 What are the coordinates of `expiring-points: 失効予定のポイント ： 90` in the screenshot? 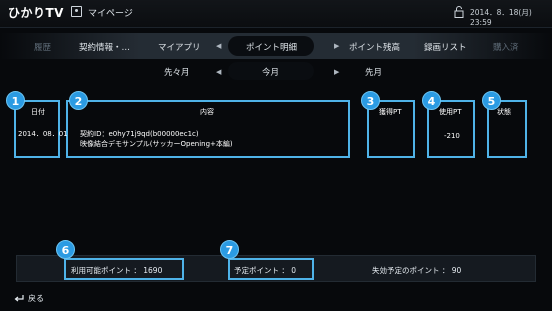 It's located at (417, 270).